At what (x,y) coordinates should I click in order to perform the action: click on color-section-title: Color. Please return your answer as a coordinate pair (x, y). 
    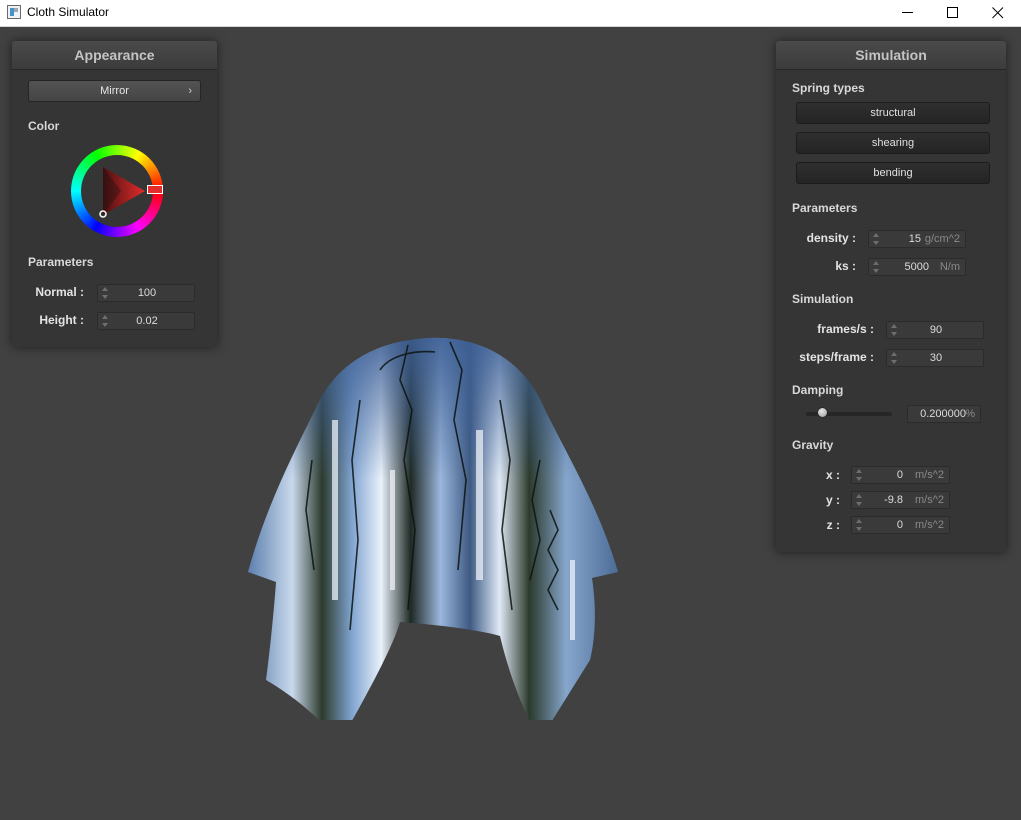
    Looking at the image, I should click on (44, 126).